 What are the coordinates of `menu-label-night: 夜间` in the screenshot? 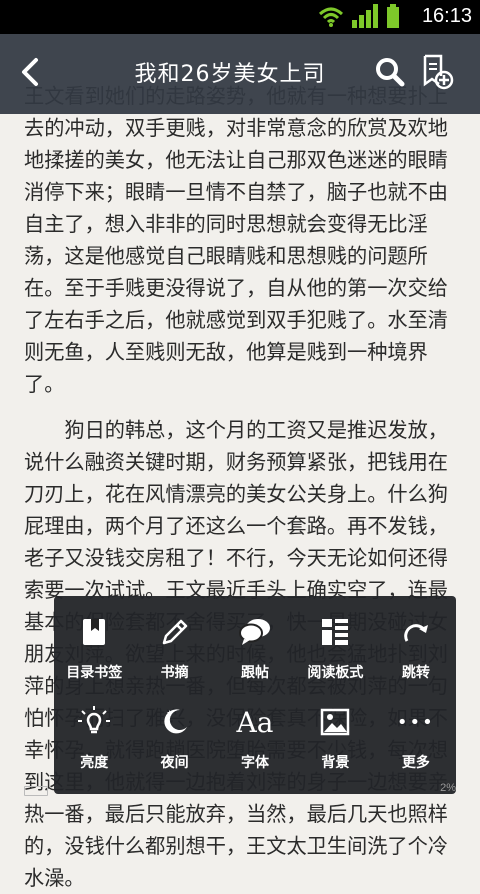 It's located at (174, 763).